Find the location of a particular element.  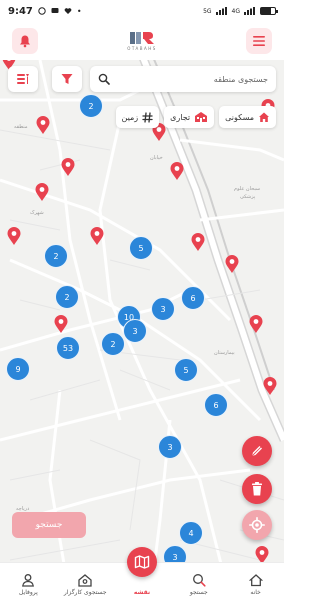

hamburger-icon is located at coordinates (258, 41).